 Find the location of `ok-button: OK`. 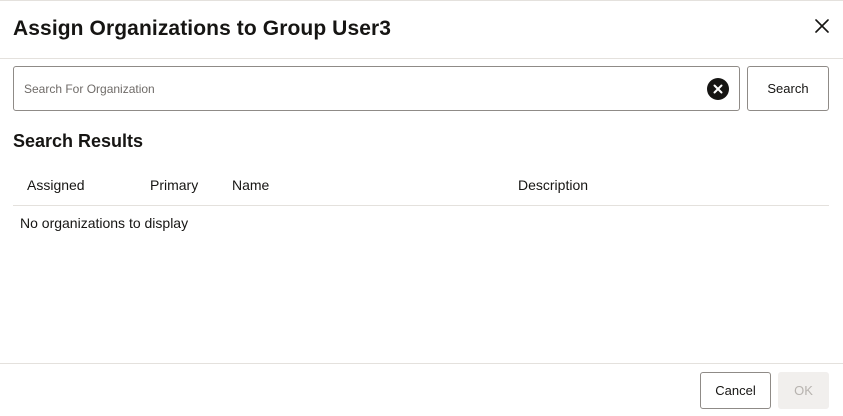

ok-button: OK is located at coordinates (803, 390).